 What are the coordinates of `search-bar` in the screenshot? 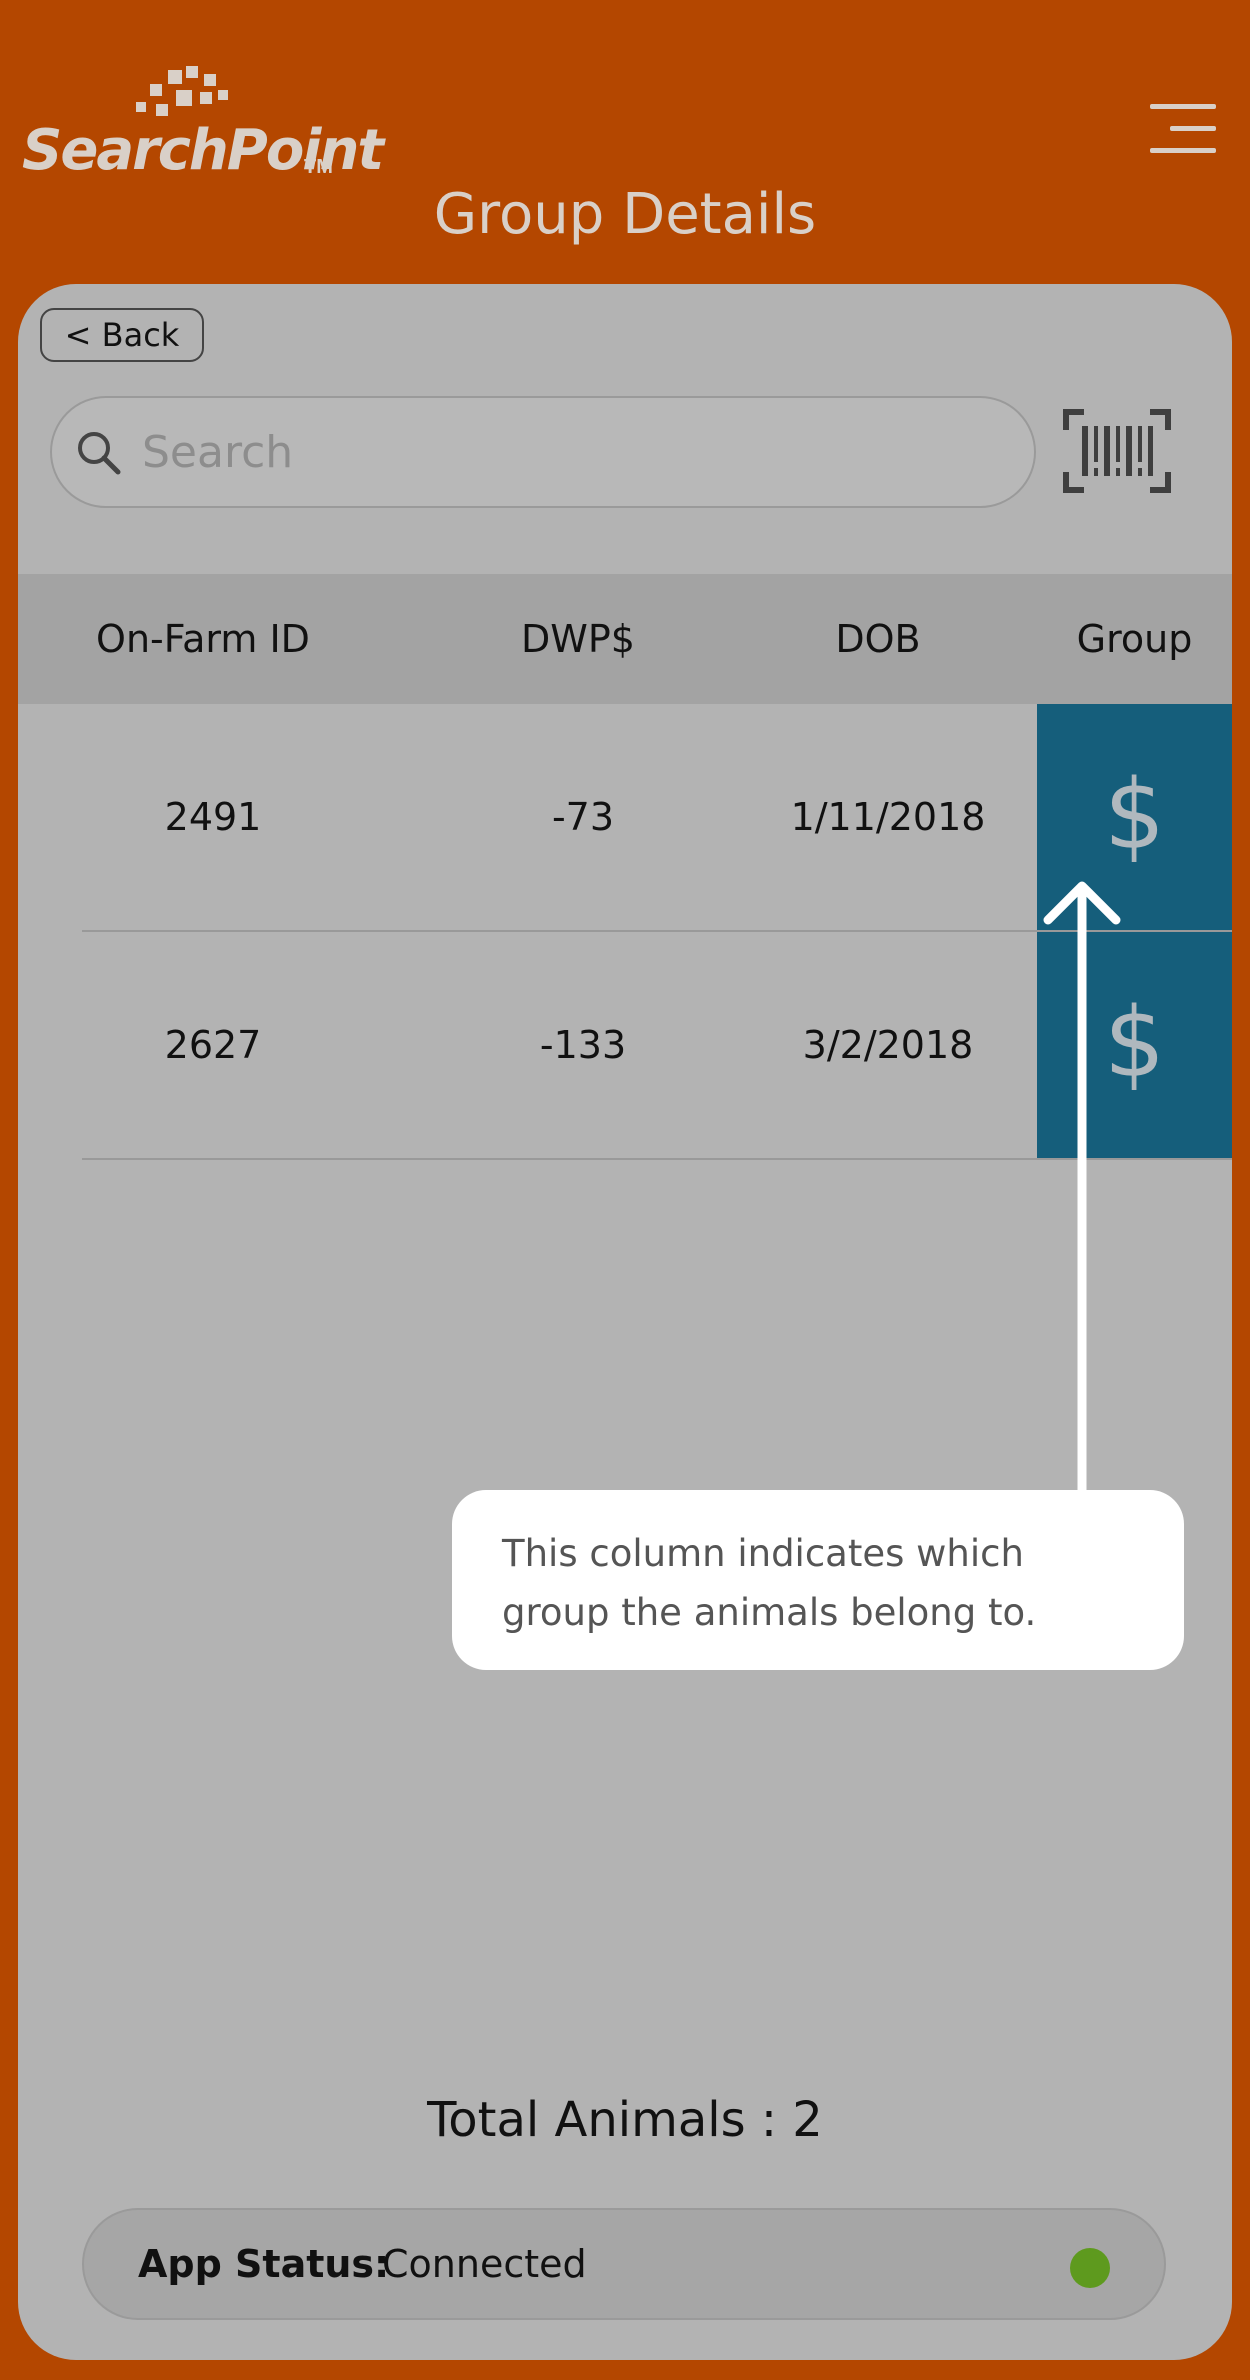 It's located at (543, 452).